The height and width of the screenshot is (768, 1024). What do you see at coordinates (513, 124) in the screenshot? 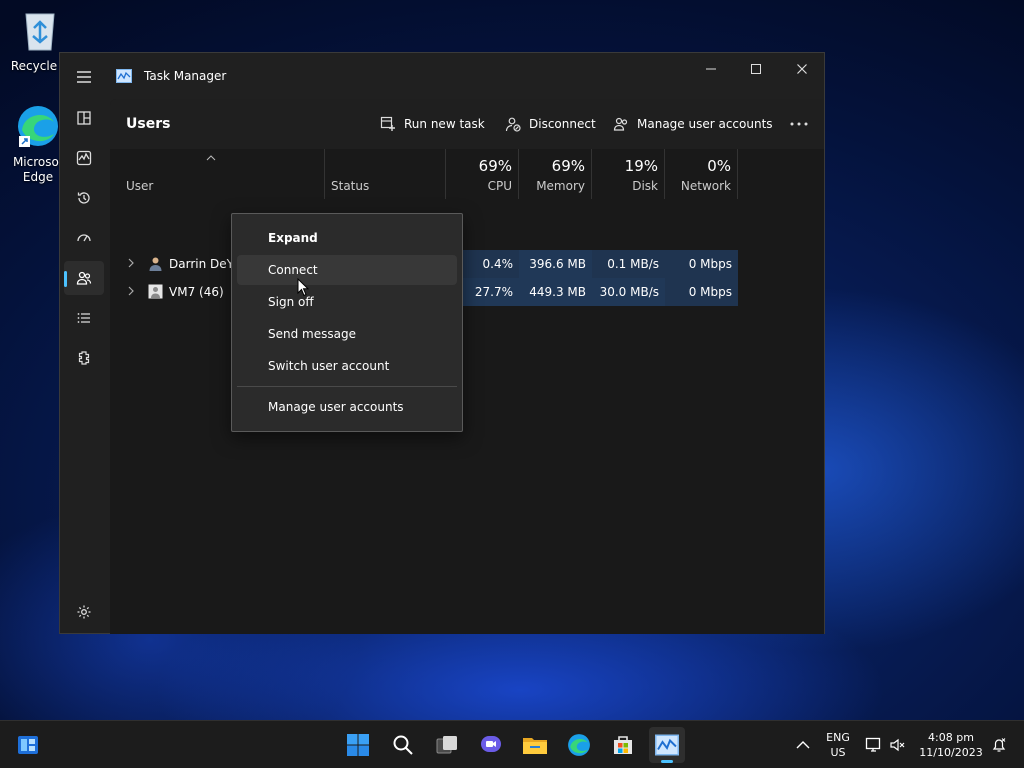
I see `disconnect-icon` at bounding box center [513, 124].